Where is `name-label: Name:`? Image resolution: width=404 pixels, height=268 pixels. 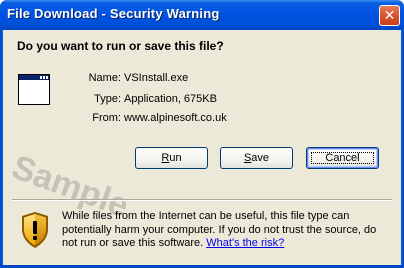
name-label: Name: is located at coordinates (104, 78).